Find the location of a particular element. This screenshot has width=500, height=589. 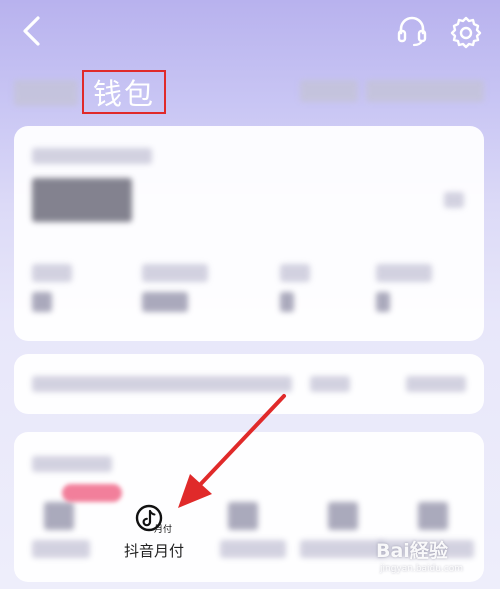

gear-icon is located at coordinates (466, 32).